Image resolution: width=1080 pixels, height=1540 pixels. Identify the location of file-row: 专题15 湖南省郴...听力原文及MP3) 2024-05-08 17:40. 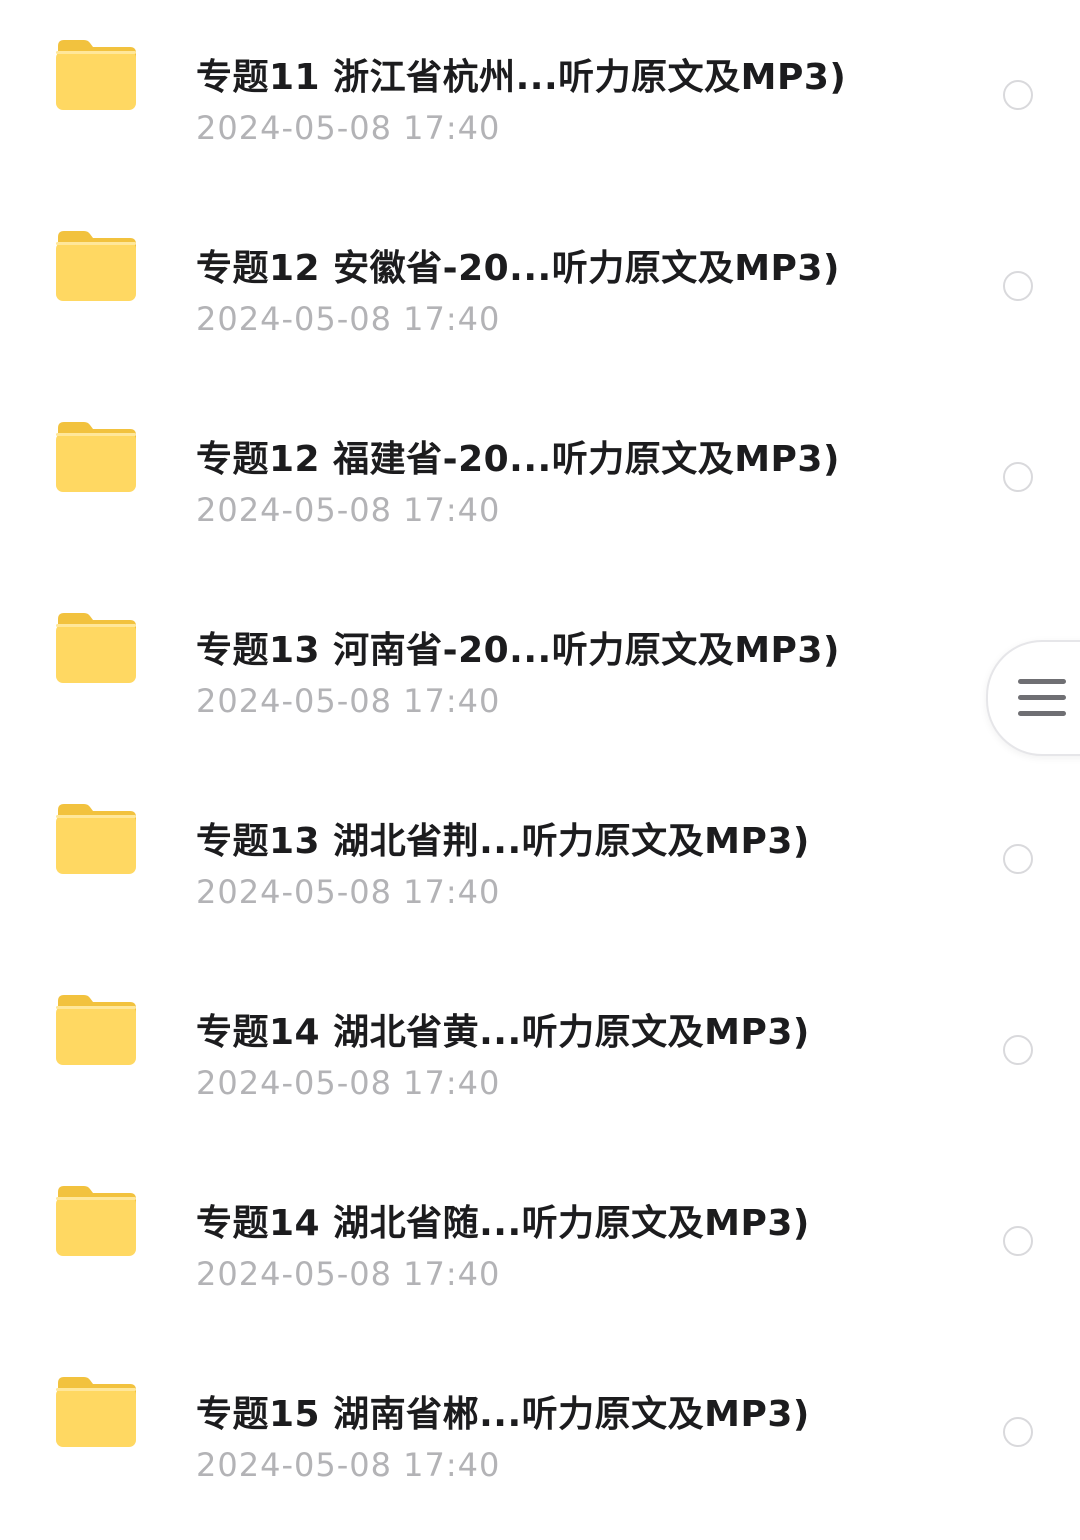
(540, 1432).